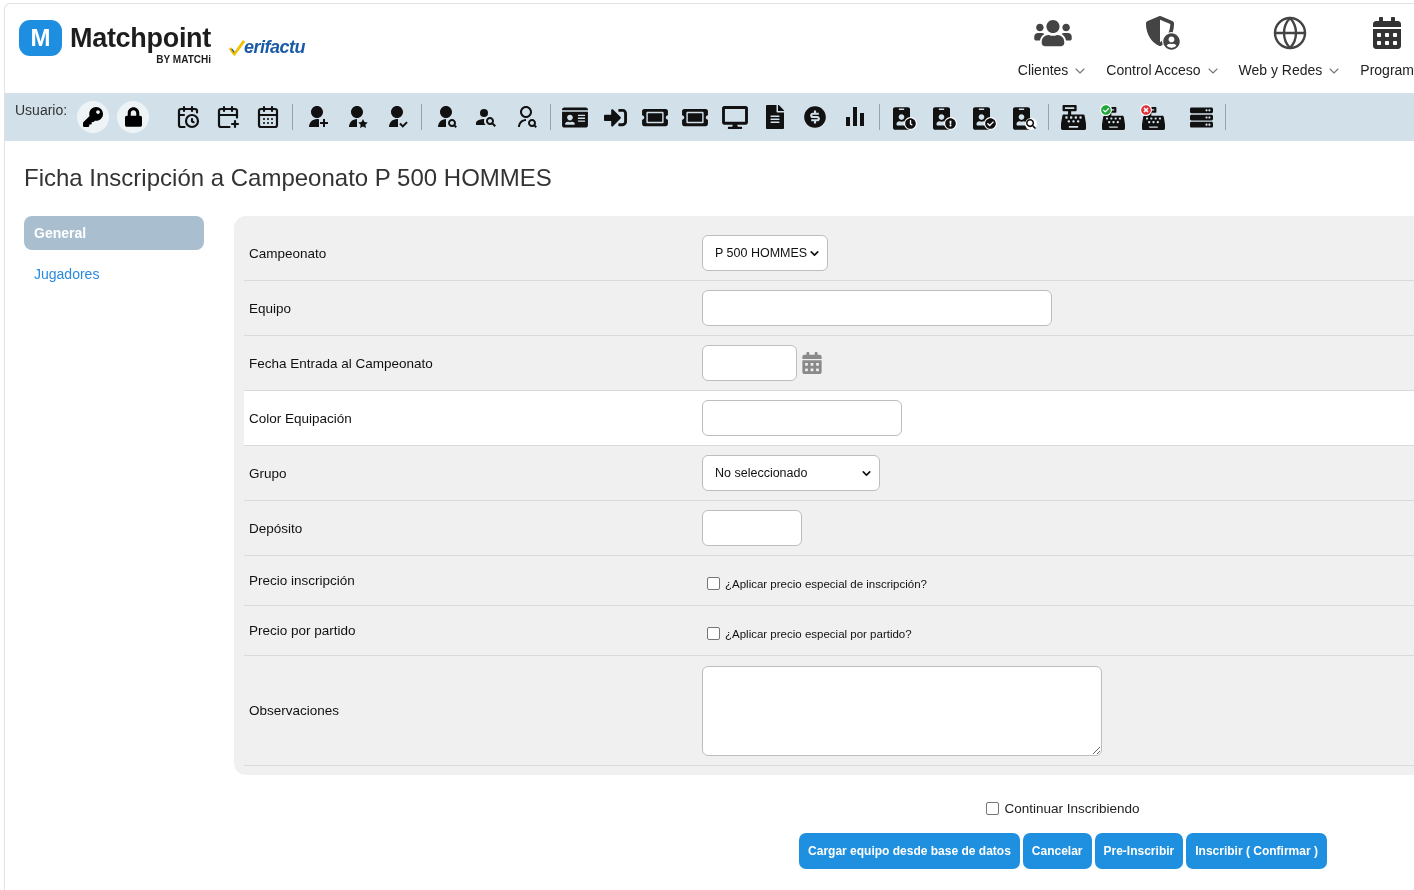 The height and width of the screenshot is (890, 1414). What do you see at coordinates (1153, 117) in the screenshot?
I see `cash-register-cross-icon` at bounding box center [1153, 117].